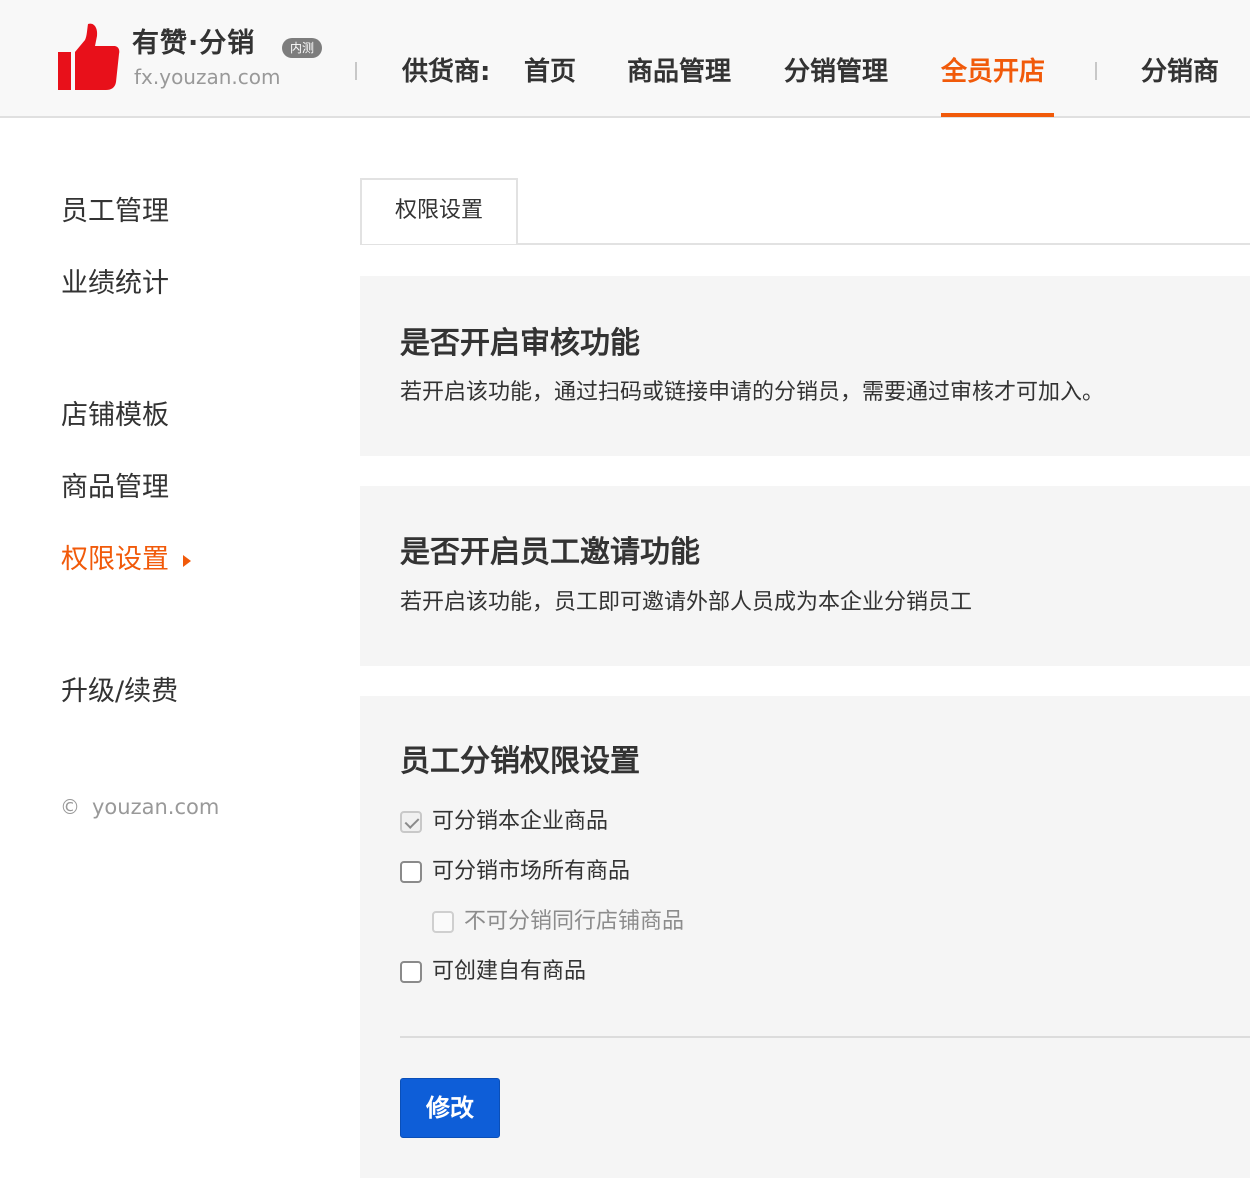  Describe the element at coordinates (302, 48) in the screenshot. I see `beta-badge: 内测` at that location.